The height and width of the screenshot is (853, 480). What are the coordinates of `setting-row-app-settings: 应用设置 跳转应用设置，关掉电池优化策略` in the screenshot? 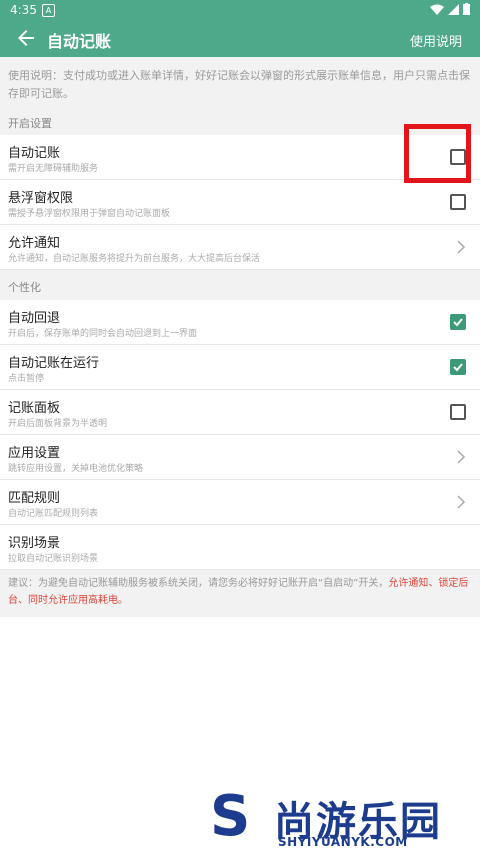 It's located at (240, 457).